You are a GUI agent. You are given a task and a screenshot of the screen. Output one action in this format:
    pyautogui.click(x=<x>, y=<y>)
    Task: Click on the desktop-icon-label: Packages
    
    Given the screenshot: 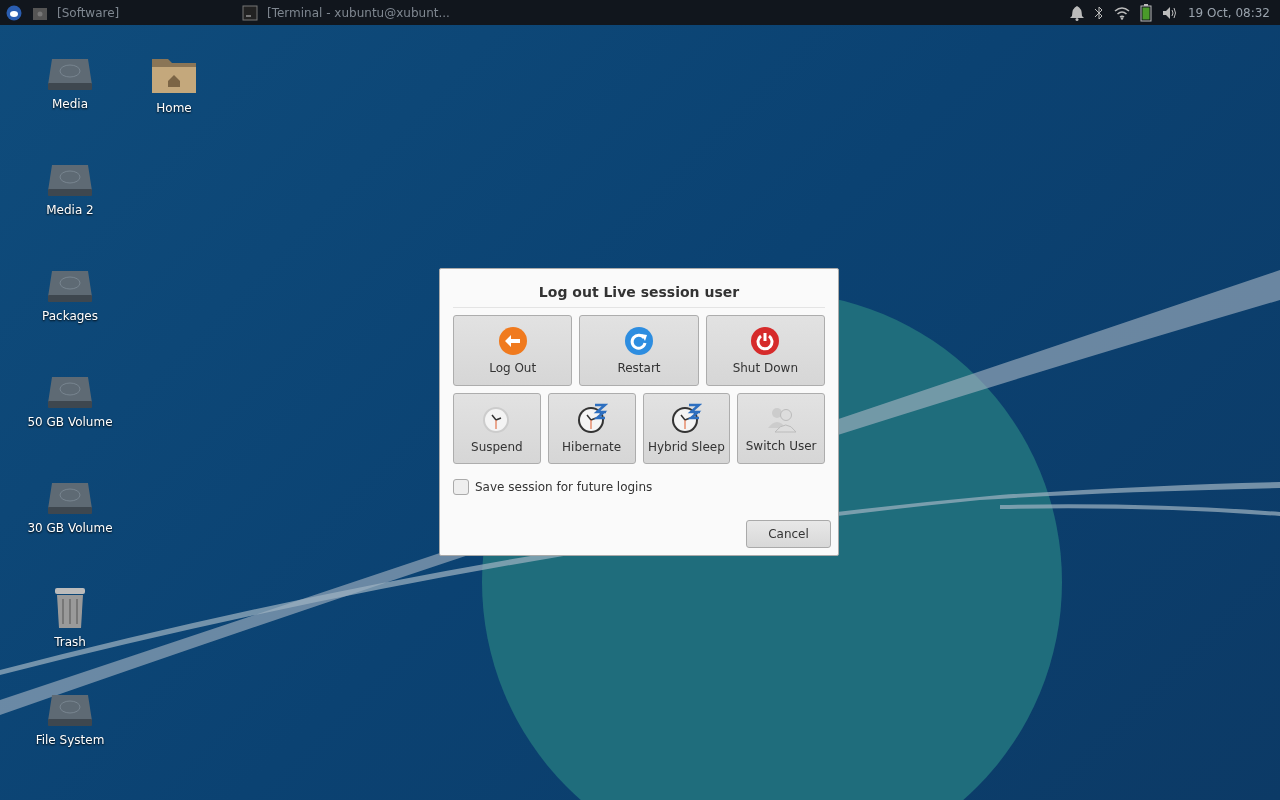 What is the action you would take?
    pyautogui.click(x=70, y=316)
    